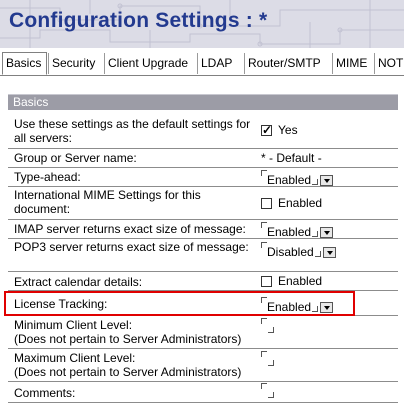 This screenshot has height=415, width=404. I want to click on row-label: Group or Server name:, so click(75, 158).